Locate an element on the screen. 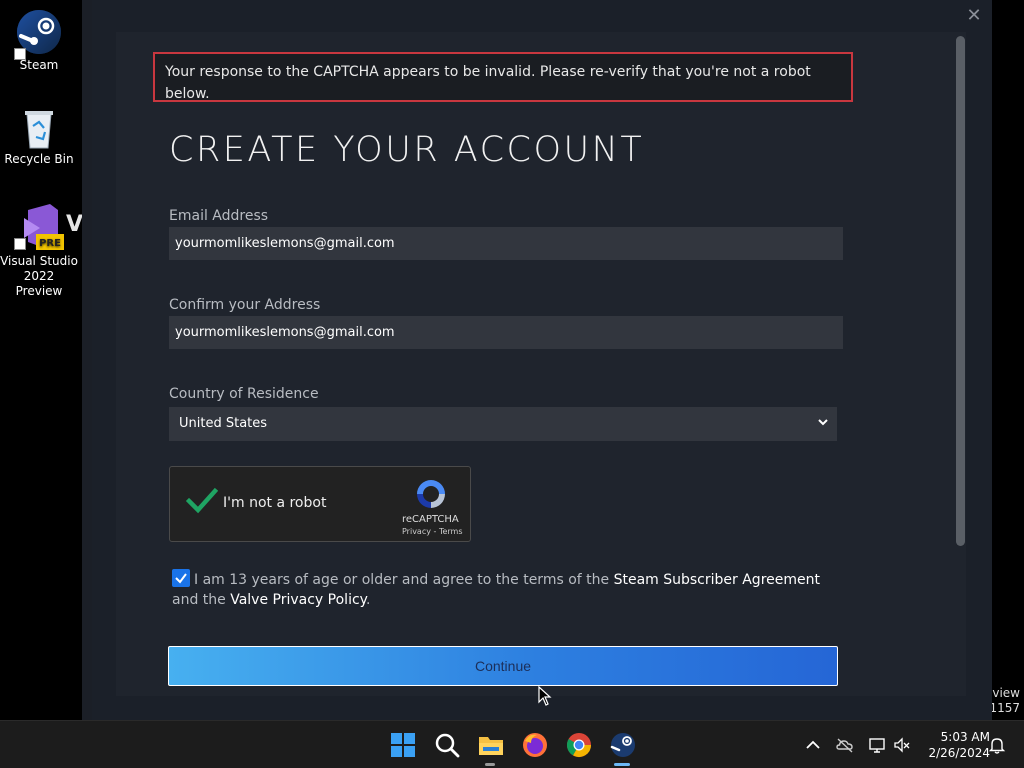 The height and width of the screenshot is (768, 1024). open-app-indicator is located at coordinates (490, 764).